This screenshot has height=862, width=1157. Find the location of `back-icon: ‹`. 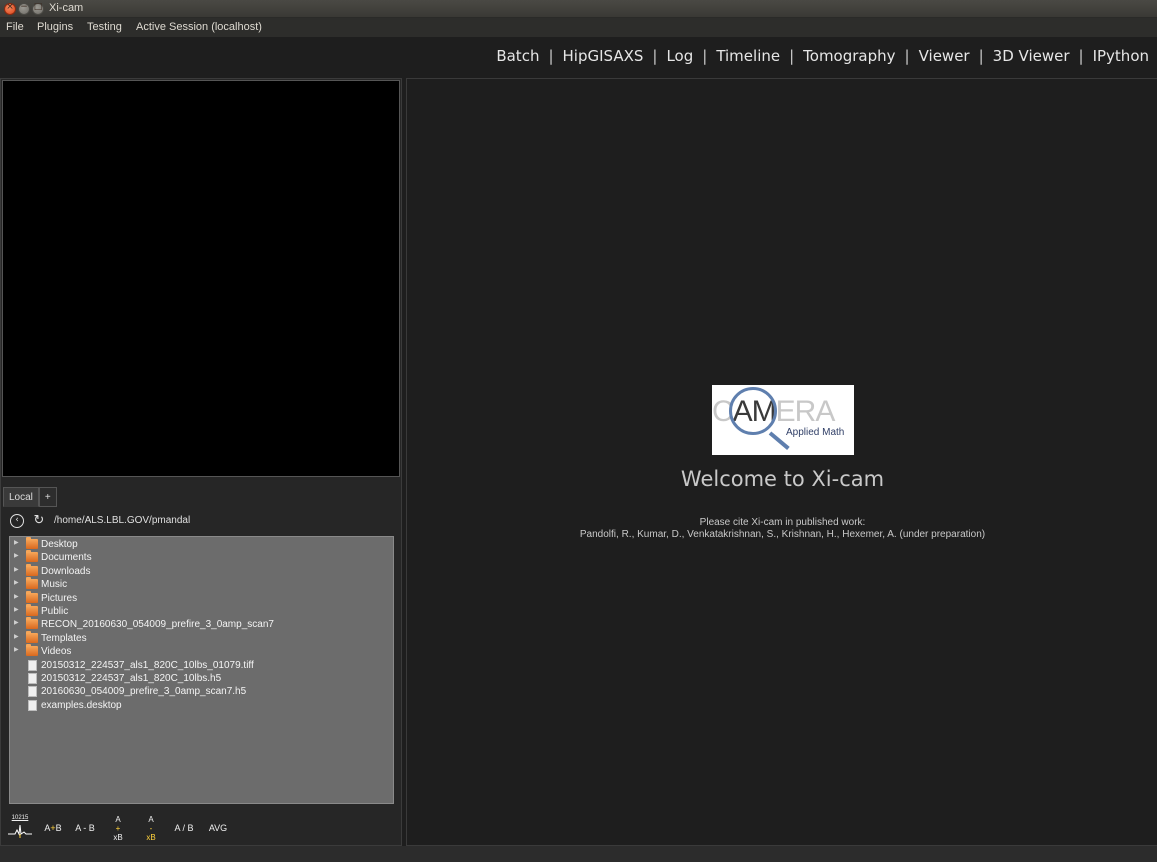

back-icon: ‹ is located at coordinates (17, 521).